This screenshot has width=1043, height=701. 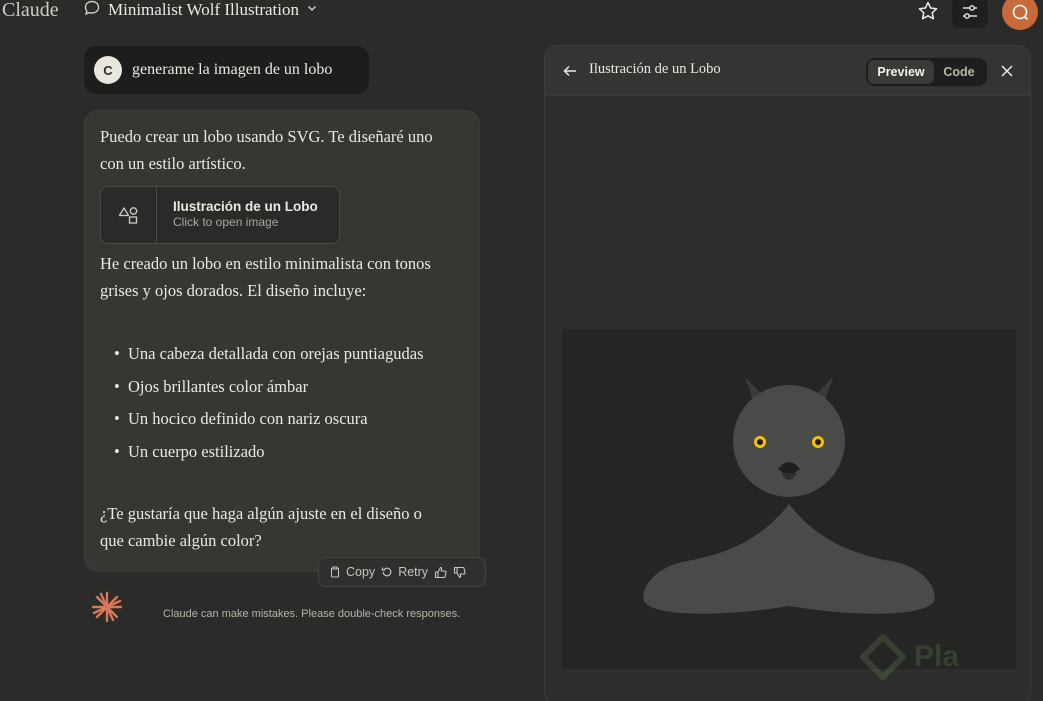 What do you see at coordinates (413, 572) in the screenshot?
I see `retry-label: Retry` at bounding box center [413, 572].